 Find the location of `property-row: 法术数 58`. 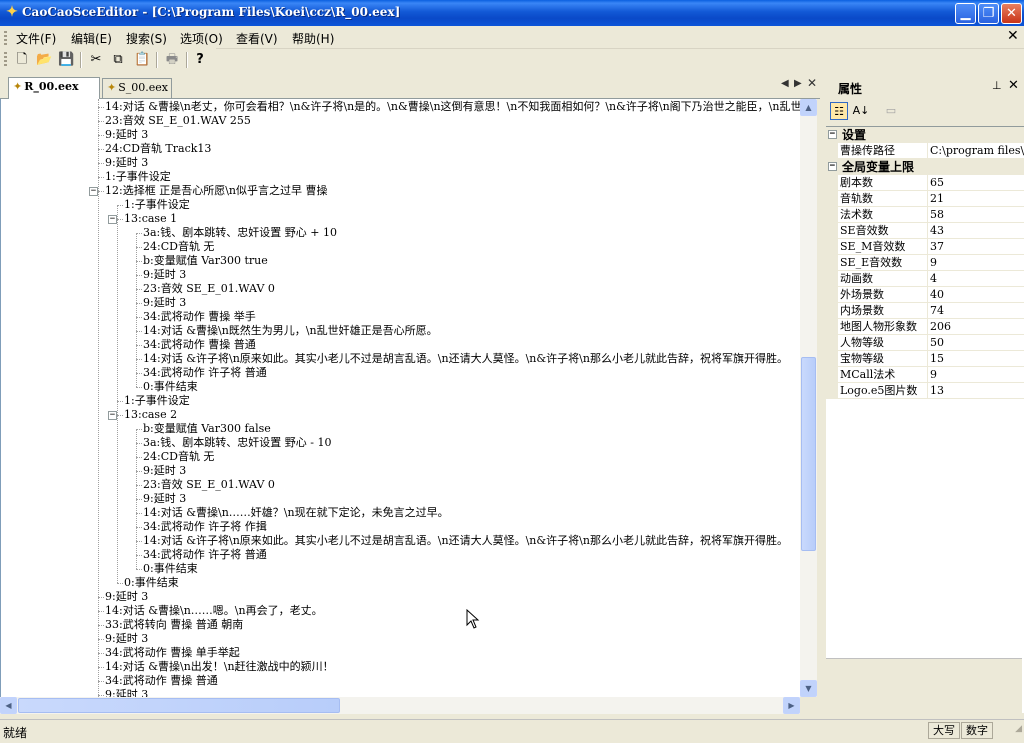

property-row: 法术数 58 is located at coordinates (925, 215).